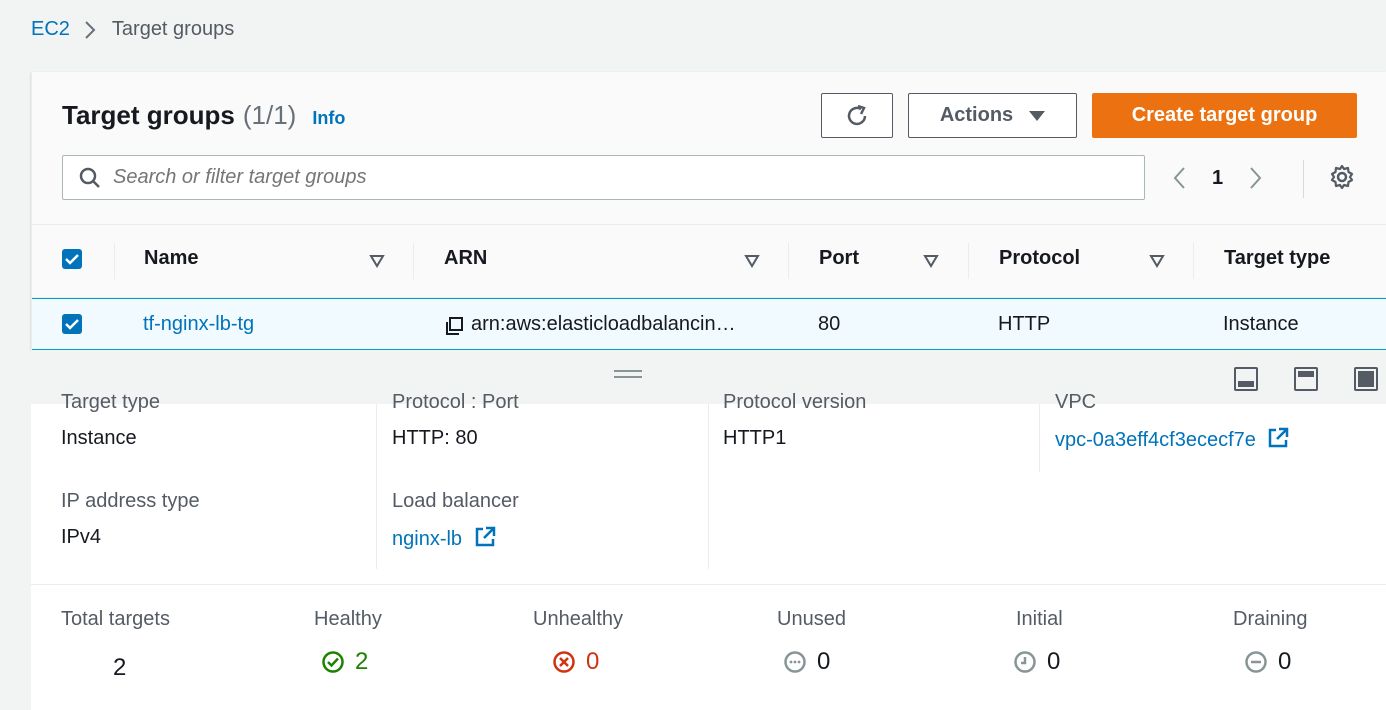 The width and height of the screenshot is (1386, 710). Describe the element at coordinates (976, 115) in the screenshot. I see `actions-label: Actions` at that location.